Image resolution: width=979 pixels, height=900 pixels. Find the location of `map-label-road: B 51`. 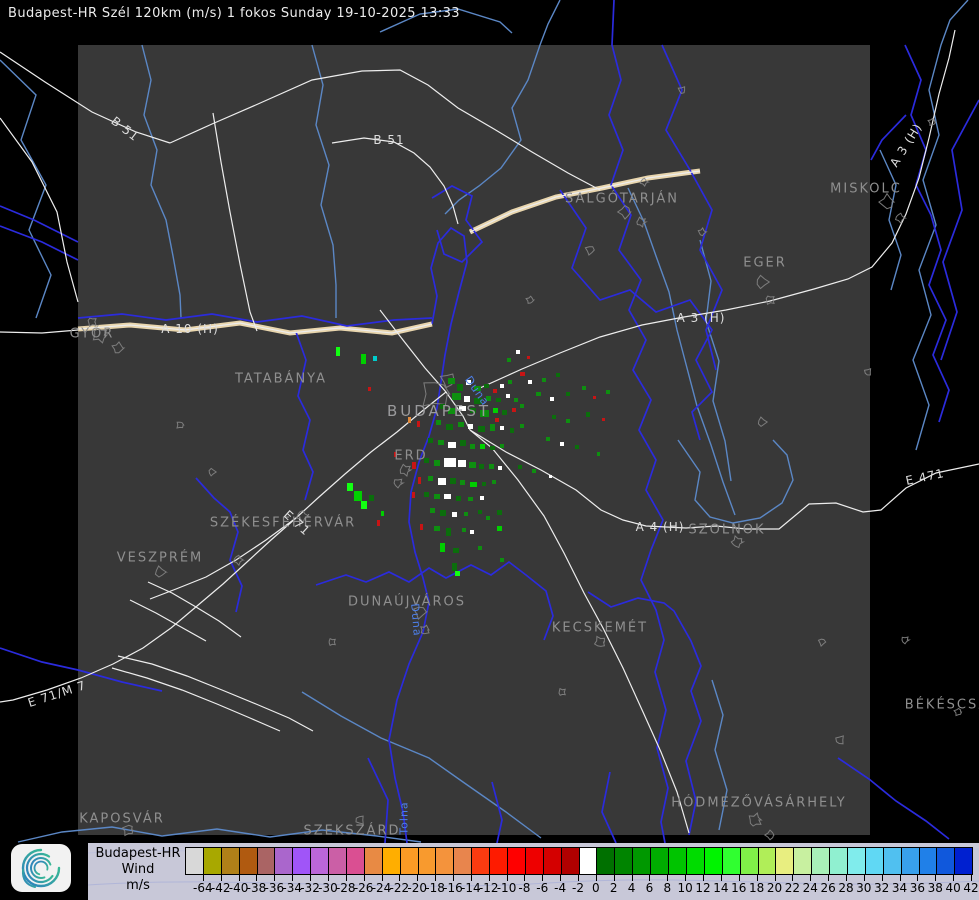

map-label-road: B 51 is located at coordinates (125, 129).